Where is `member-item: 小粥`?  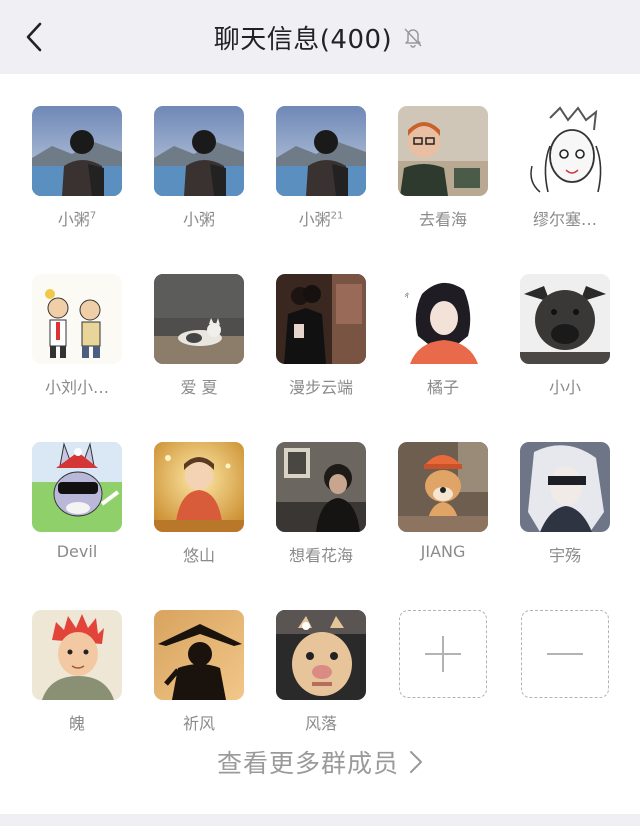
member-item: 小粥 is located at coordinates (199, 168).